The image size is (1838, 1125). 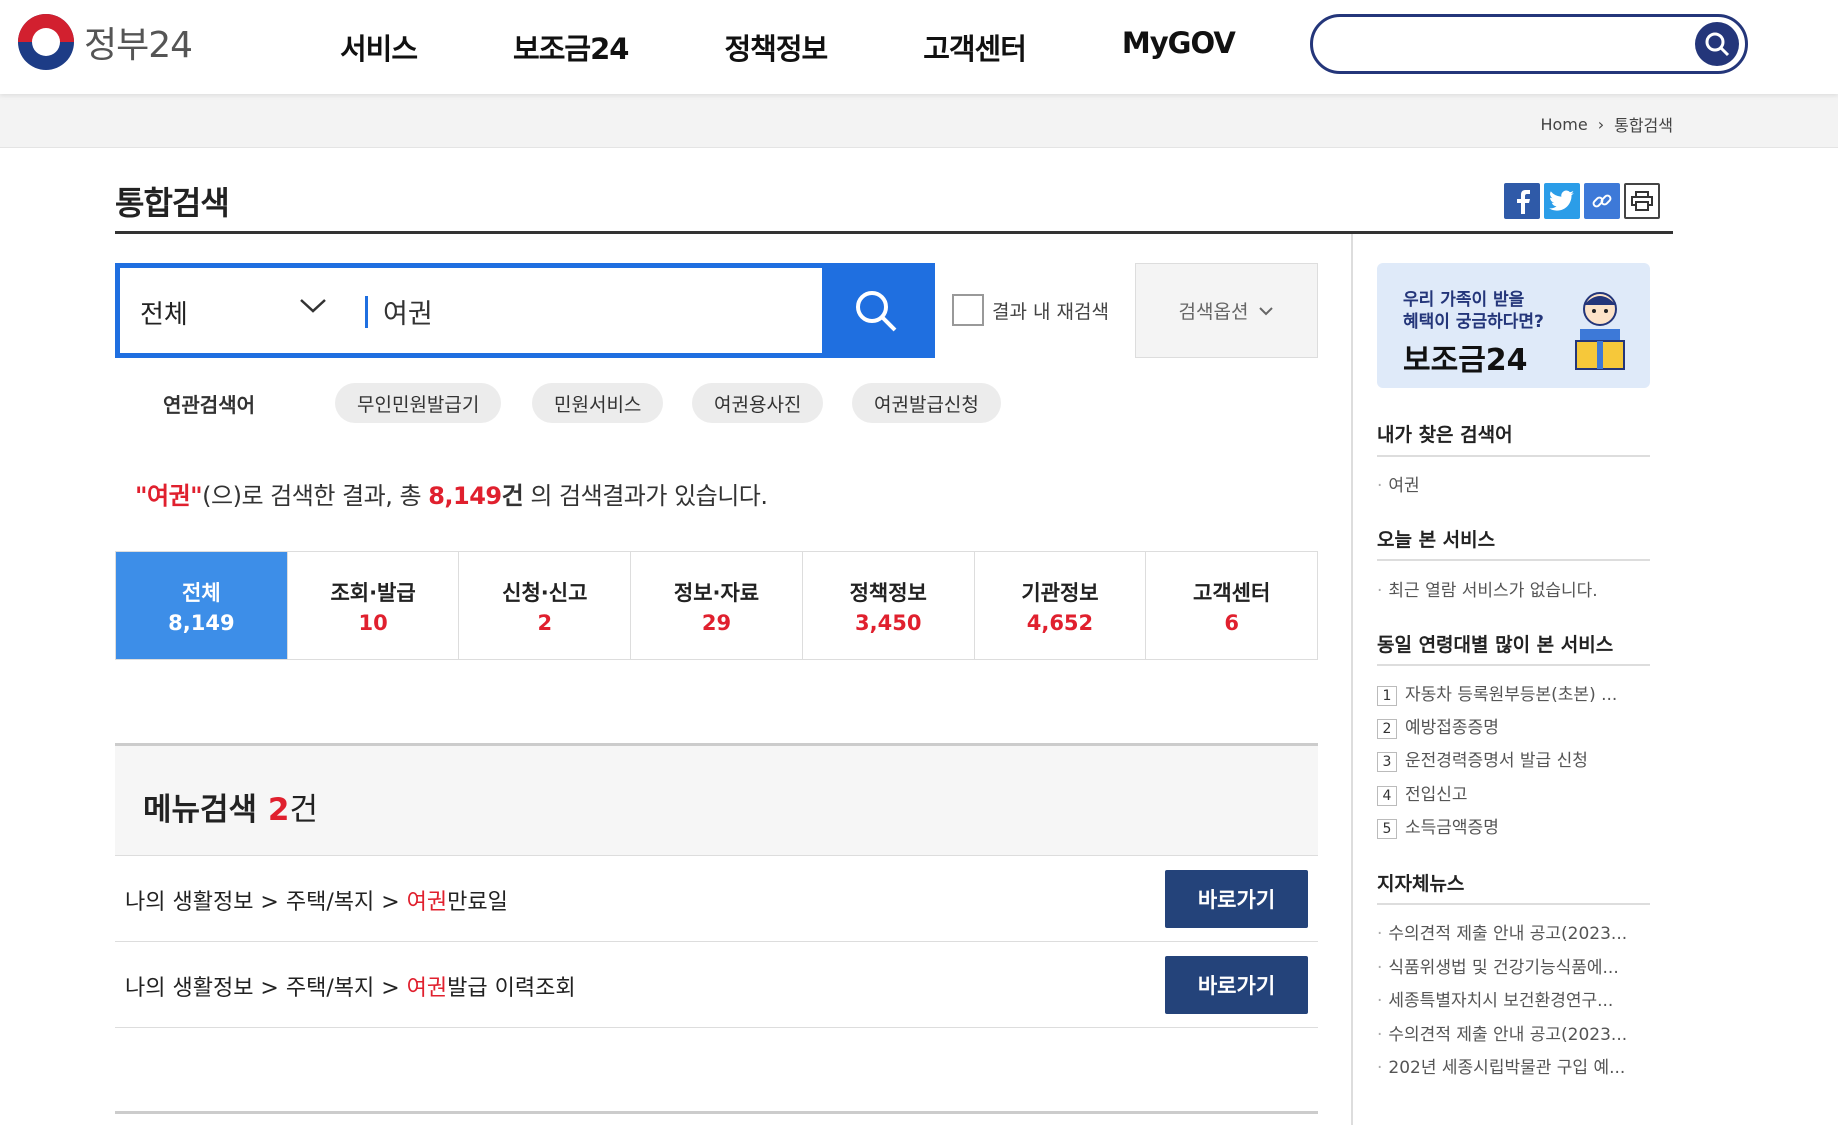 What do you see at coordinates (716, 899) in the screenshot?
I see `menu-result-row: 나의 생활정보 > 주택/복지 > 여권만료일 바로가기` at bounding box center [716, 899].